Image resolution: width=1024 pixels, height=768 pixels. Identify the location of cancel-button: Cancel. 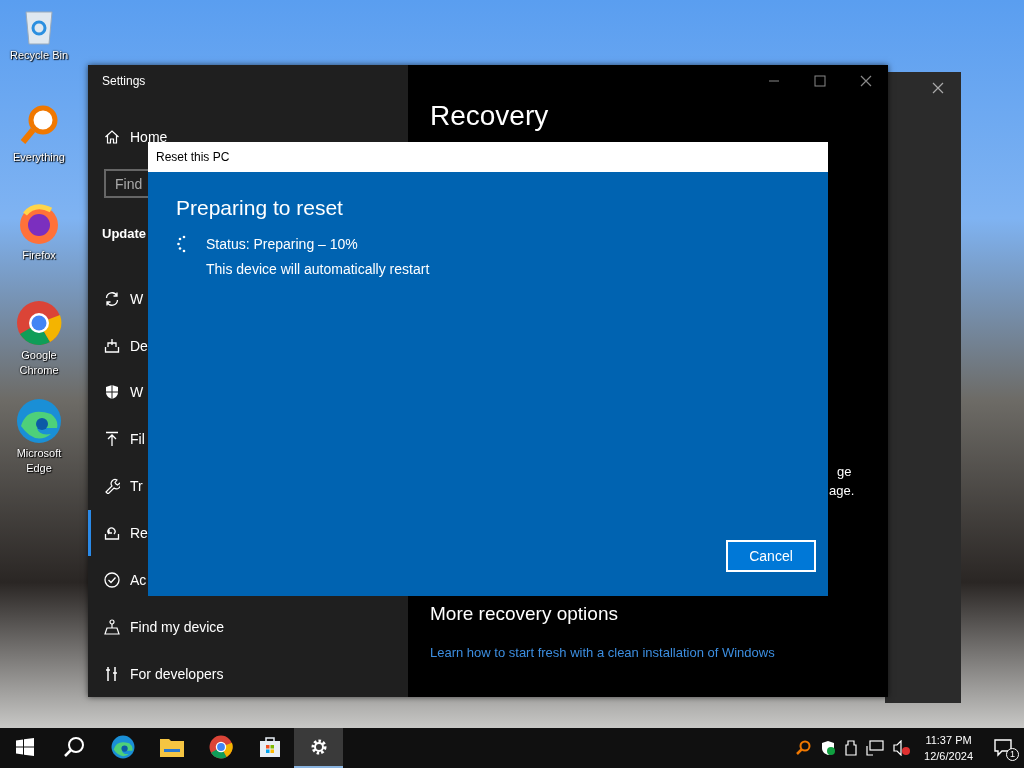
(771, 556).